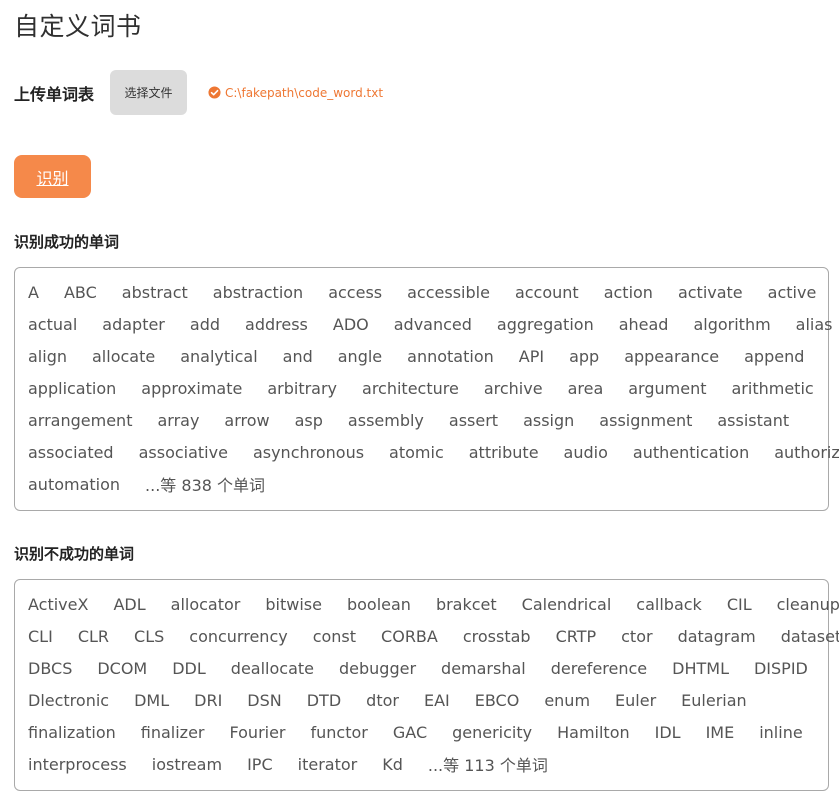  What do you see at coordinates (219, 356) in the screenshot?
I see `word-item: analytical` at bounding box center [219, 356].